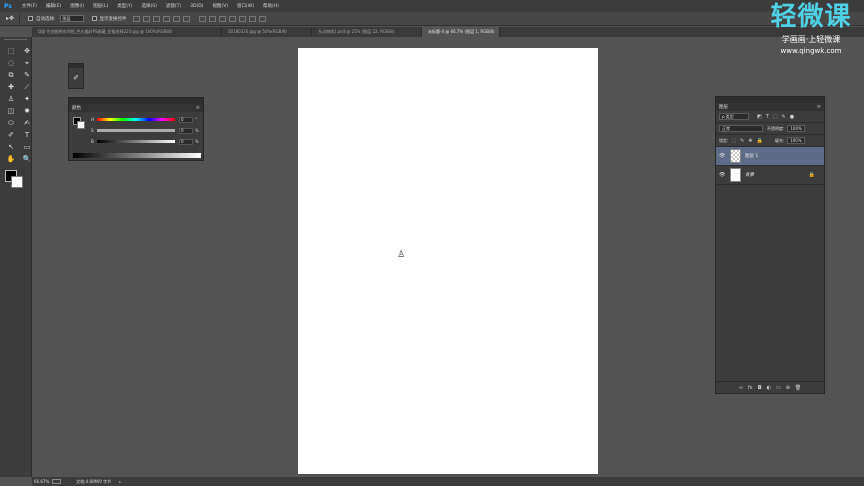  I want to click on distribute-bottom-icon, so click(222, 18).